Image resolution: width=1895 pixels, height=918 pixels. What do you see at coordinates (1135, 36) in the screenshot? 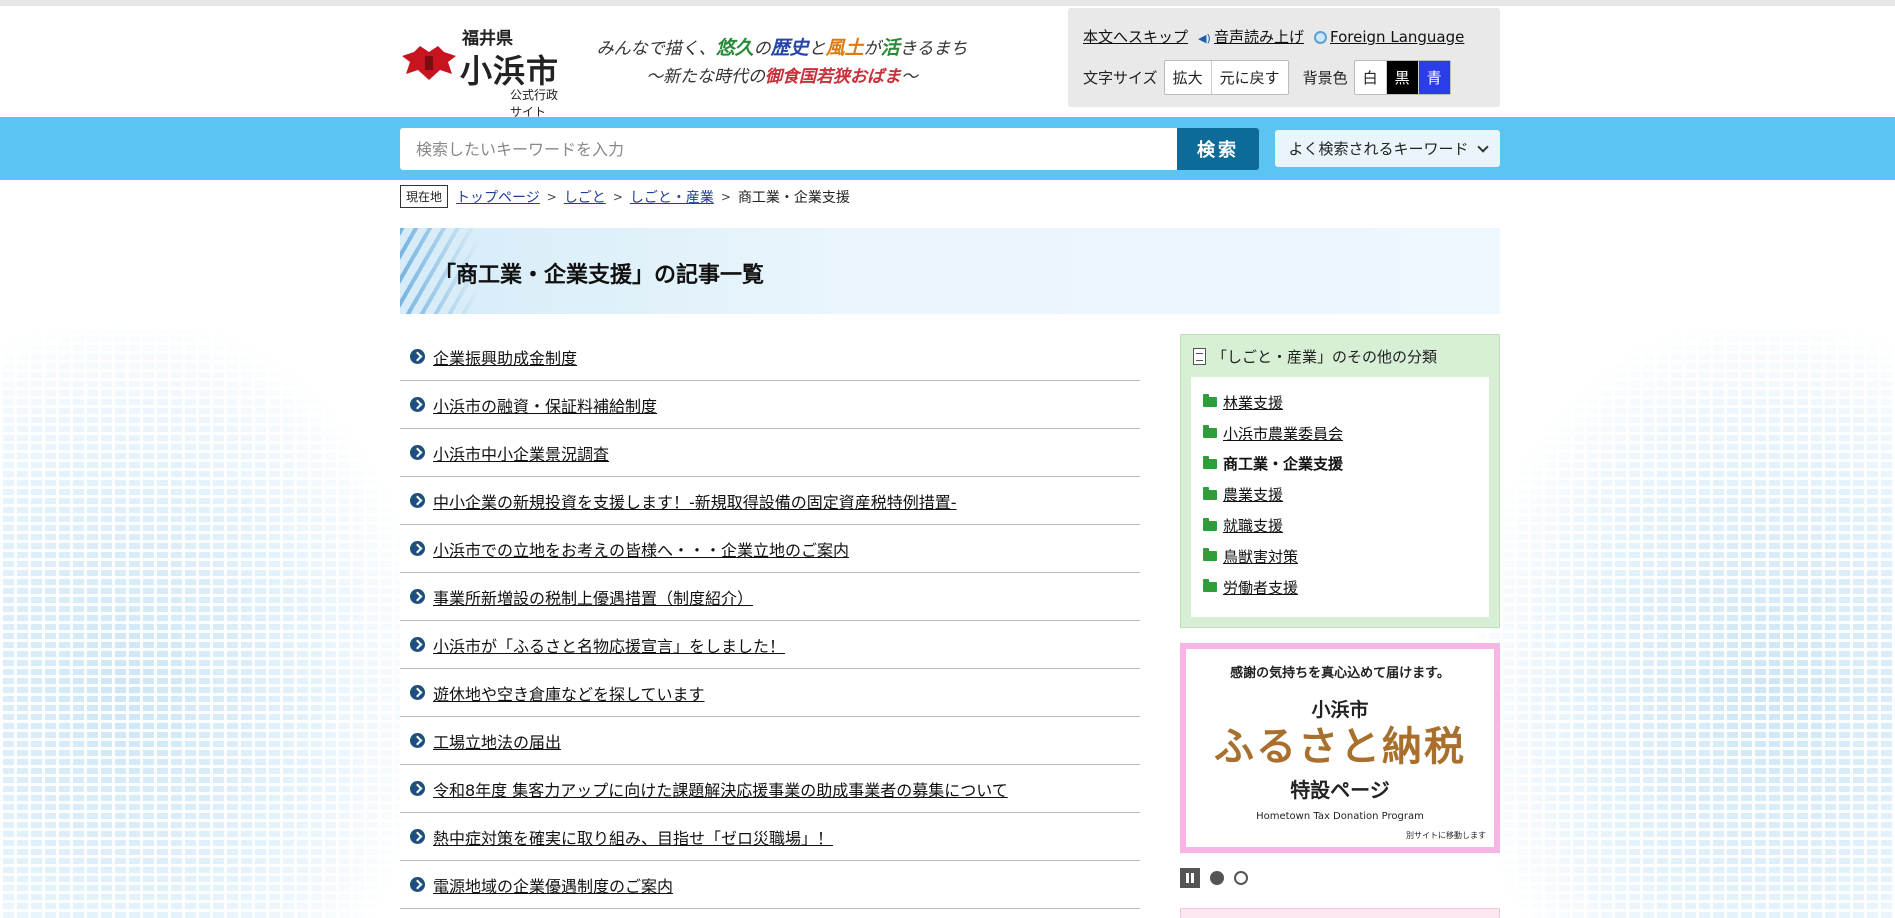
I see `skip-to-content-link: 本文へスキップ` at bounding box center [1135, 36].